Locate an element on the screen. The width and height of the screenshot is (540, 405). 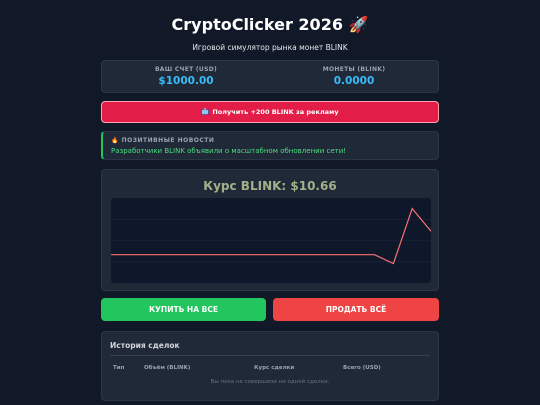
price-chart-svg is located at coordinates (271, 236).